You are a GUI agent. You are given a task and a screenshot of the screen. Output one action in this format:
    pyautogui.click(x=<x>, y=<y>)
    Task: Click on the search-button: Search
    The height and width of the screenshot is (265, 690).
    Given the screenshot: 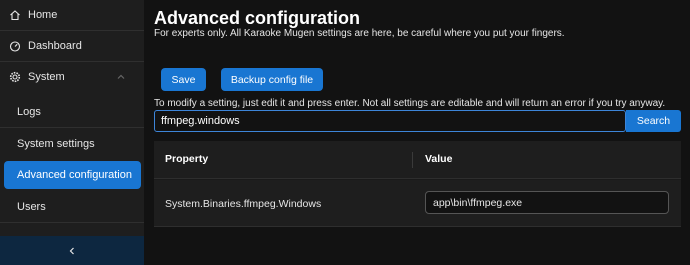 What is the action you would take?
    pyautogui.click(x=653, y=121)
    